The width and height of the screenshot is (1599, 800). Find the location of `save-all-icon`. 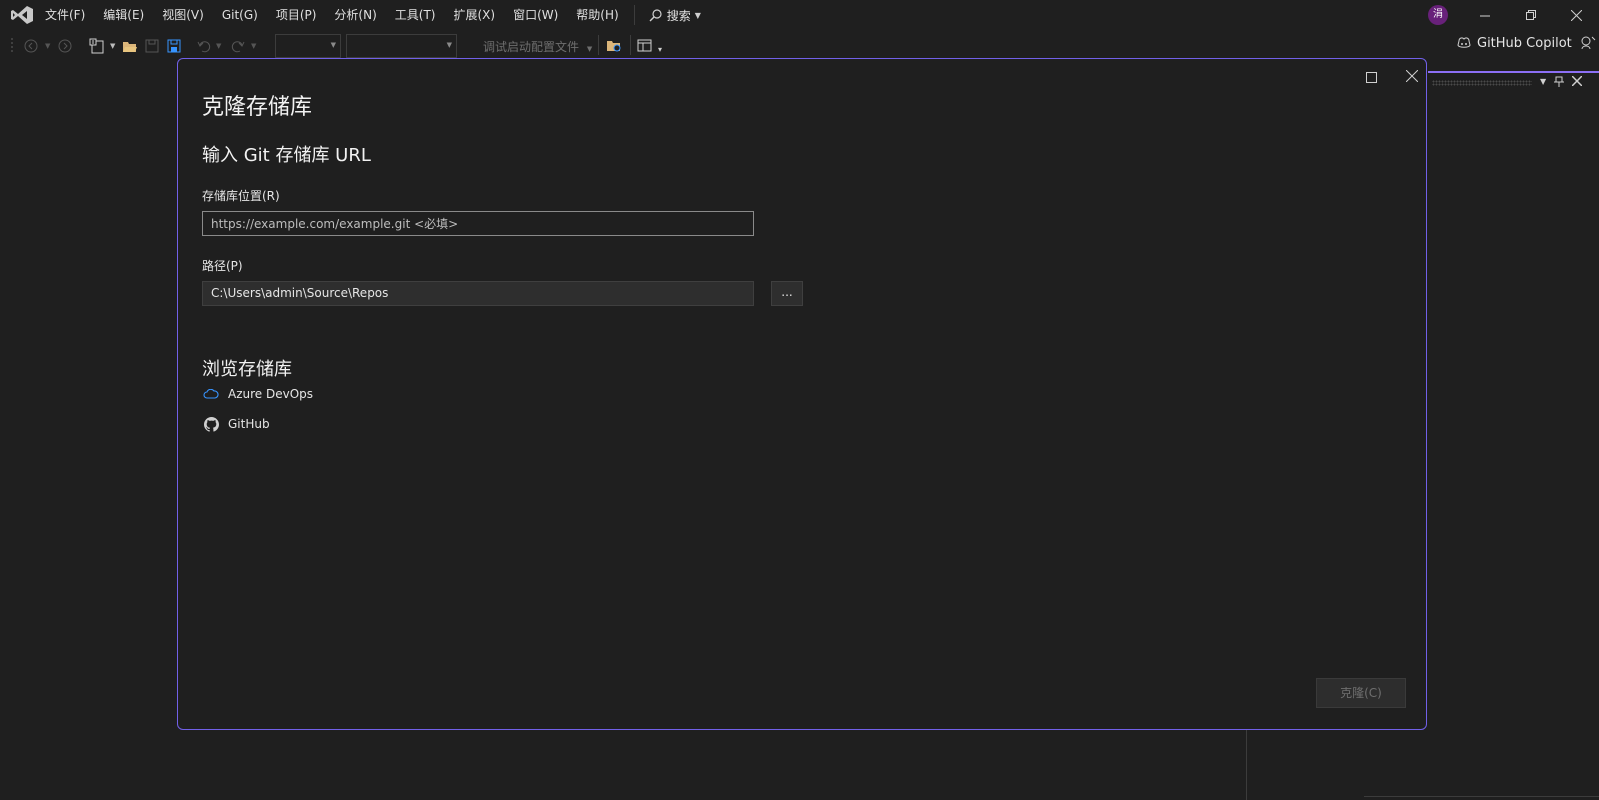

save-all-icon is located at coordinates (174, 45).